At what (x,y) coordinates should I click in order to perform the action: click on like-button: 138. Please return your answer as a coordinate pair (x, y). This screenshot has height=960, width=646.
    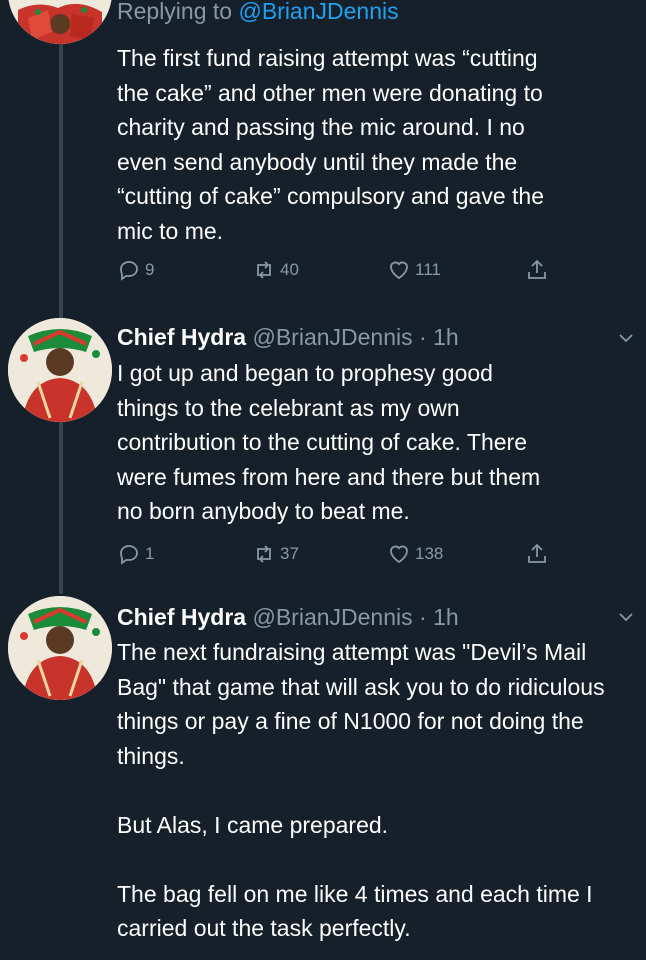
    Looking at the image, I should click on (415, 554).